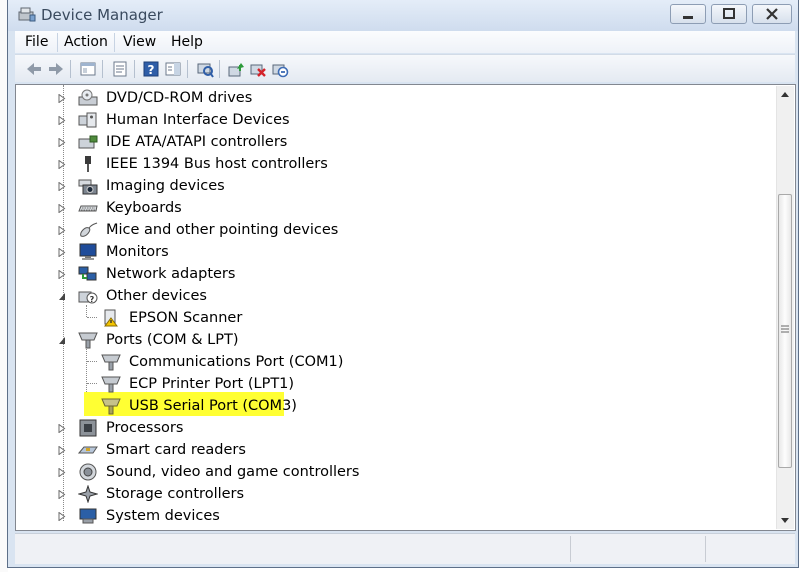  I want to click on close-button, so click(772, 14).